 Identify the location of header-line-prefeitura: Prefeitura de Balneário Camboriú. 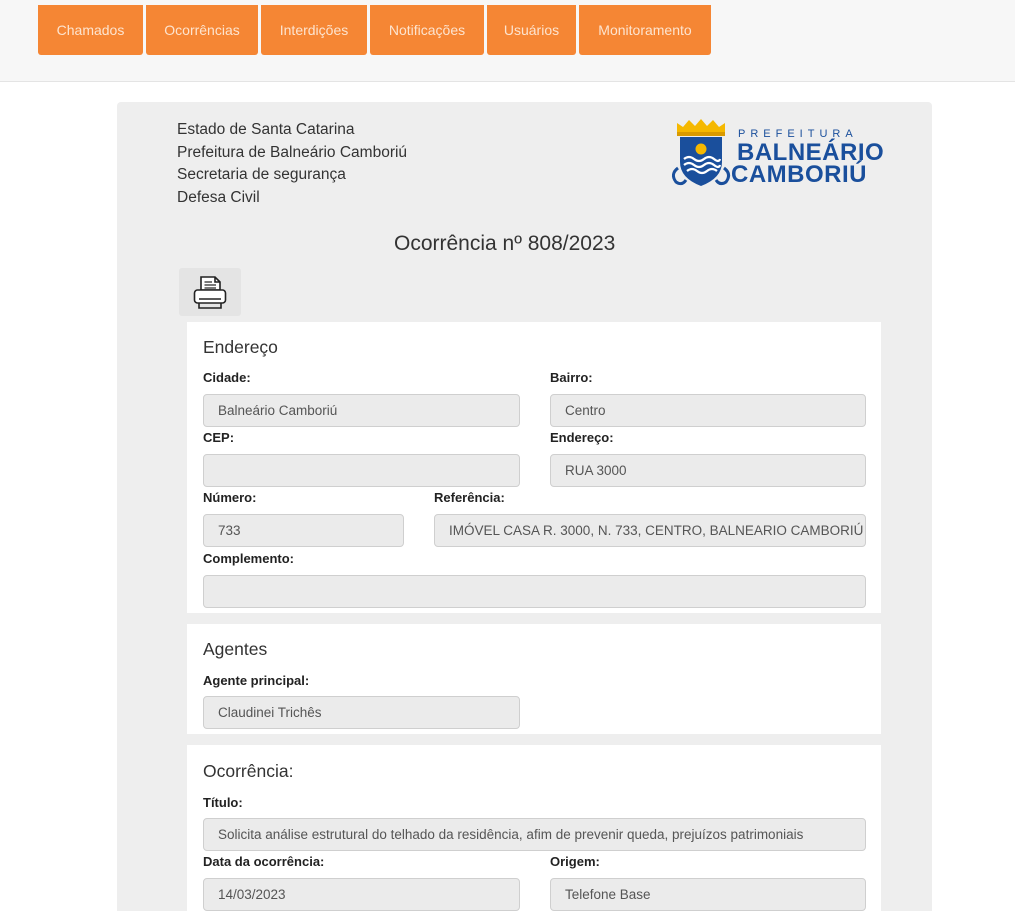
(292, 152).